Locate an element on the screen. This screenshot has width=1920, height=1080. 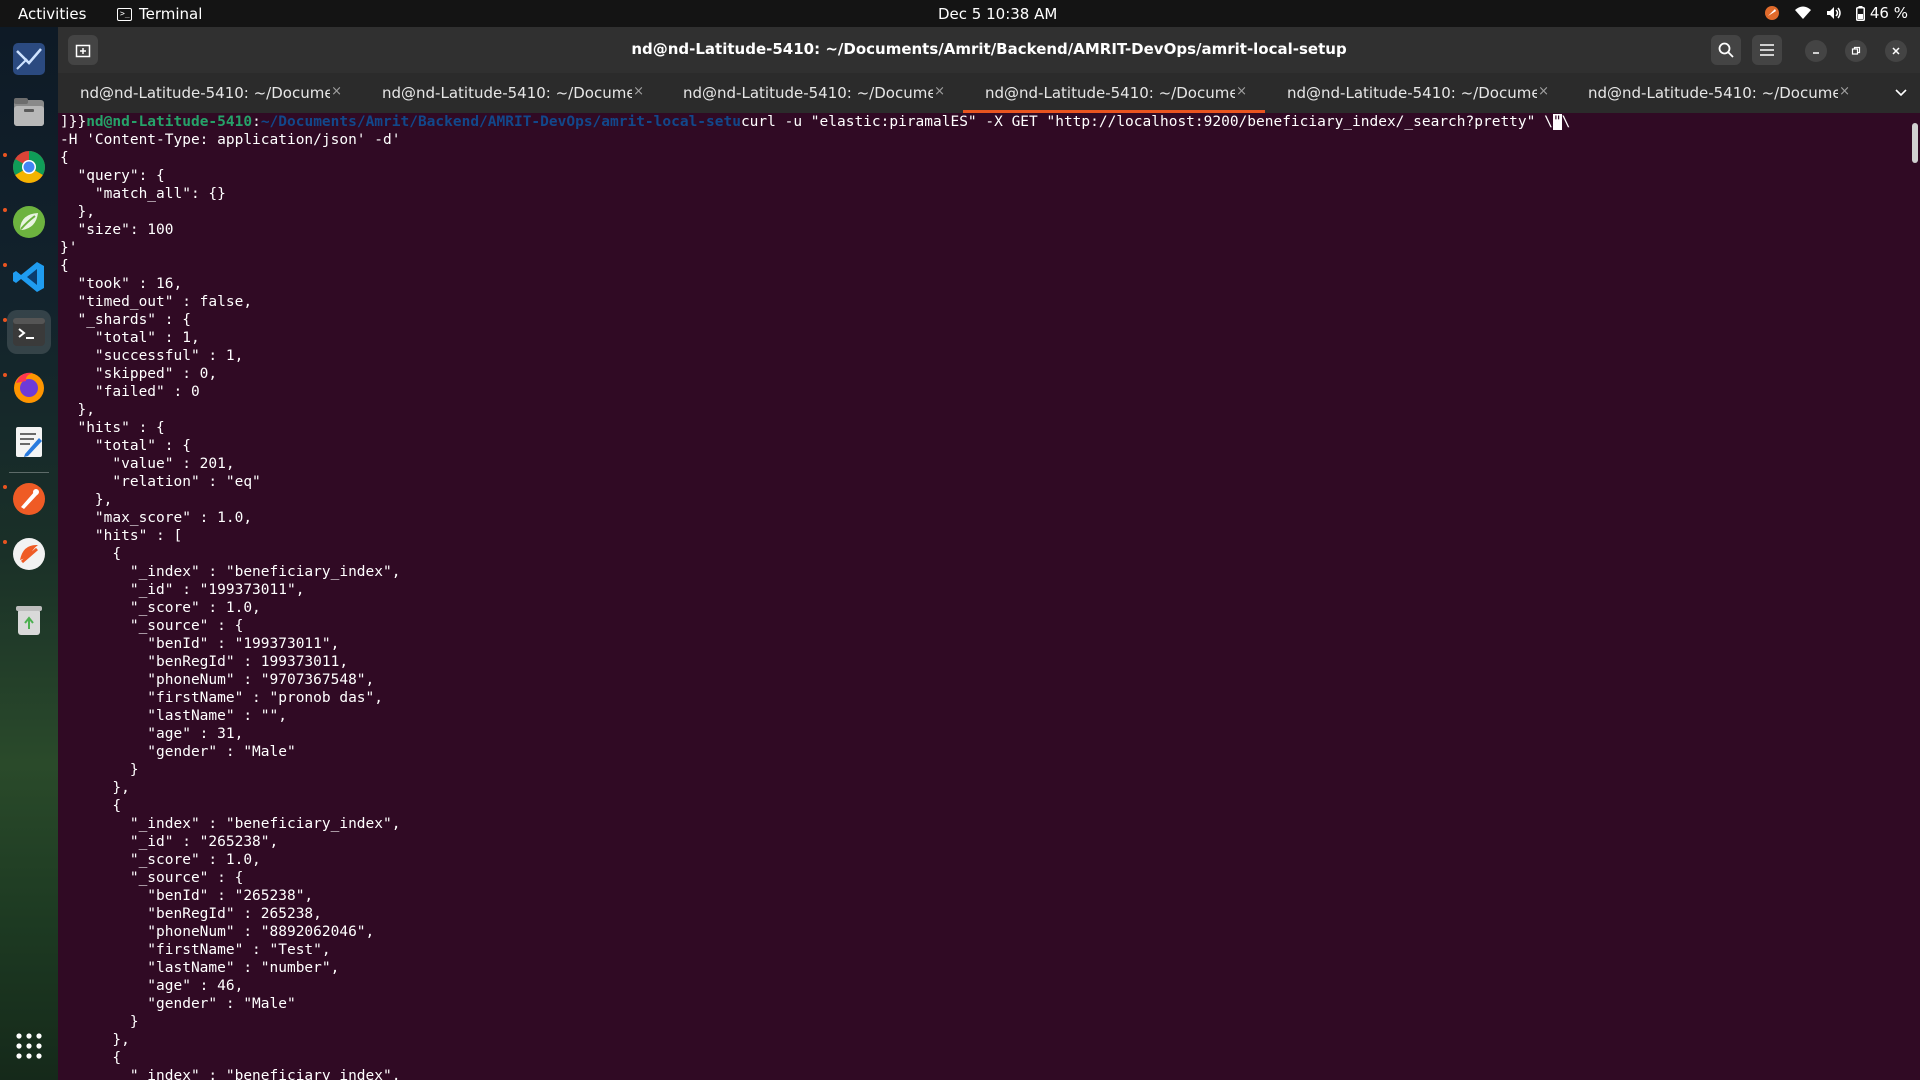
output-line: "phoneNum" : "8892062046", is located at coordinates (217, 932).